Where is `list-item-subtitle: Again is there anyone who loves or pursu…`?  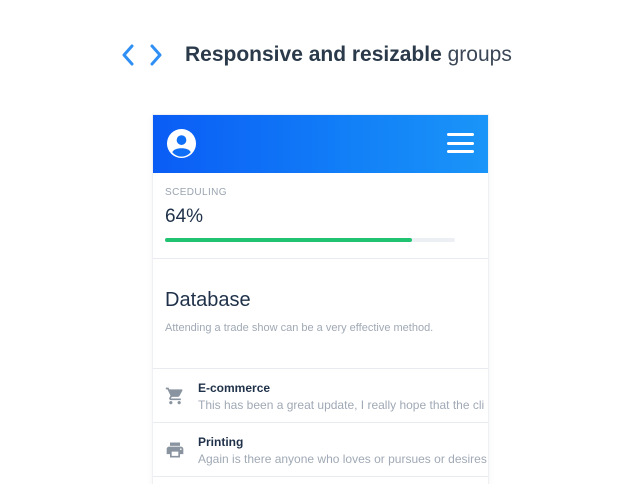 list-item-subtitle: Again is there anyone who loves or pursu… is located at coordinates (342, 459).